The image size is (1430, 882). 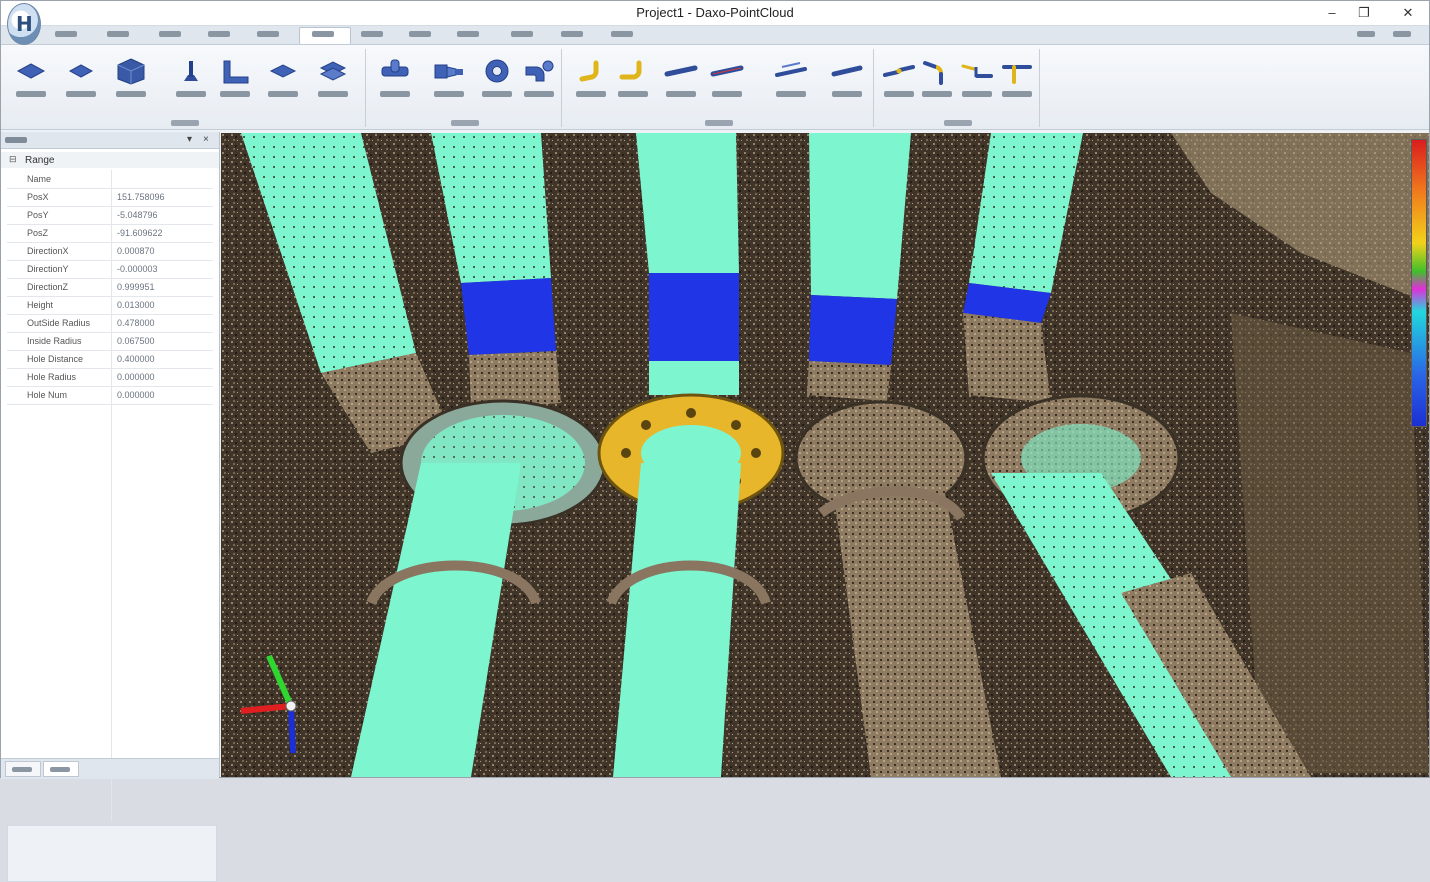 What do you see at coordinates (131, 71) in the screenshot?
I see `cube-icon` at bounding box center [131, 71].